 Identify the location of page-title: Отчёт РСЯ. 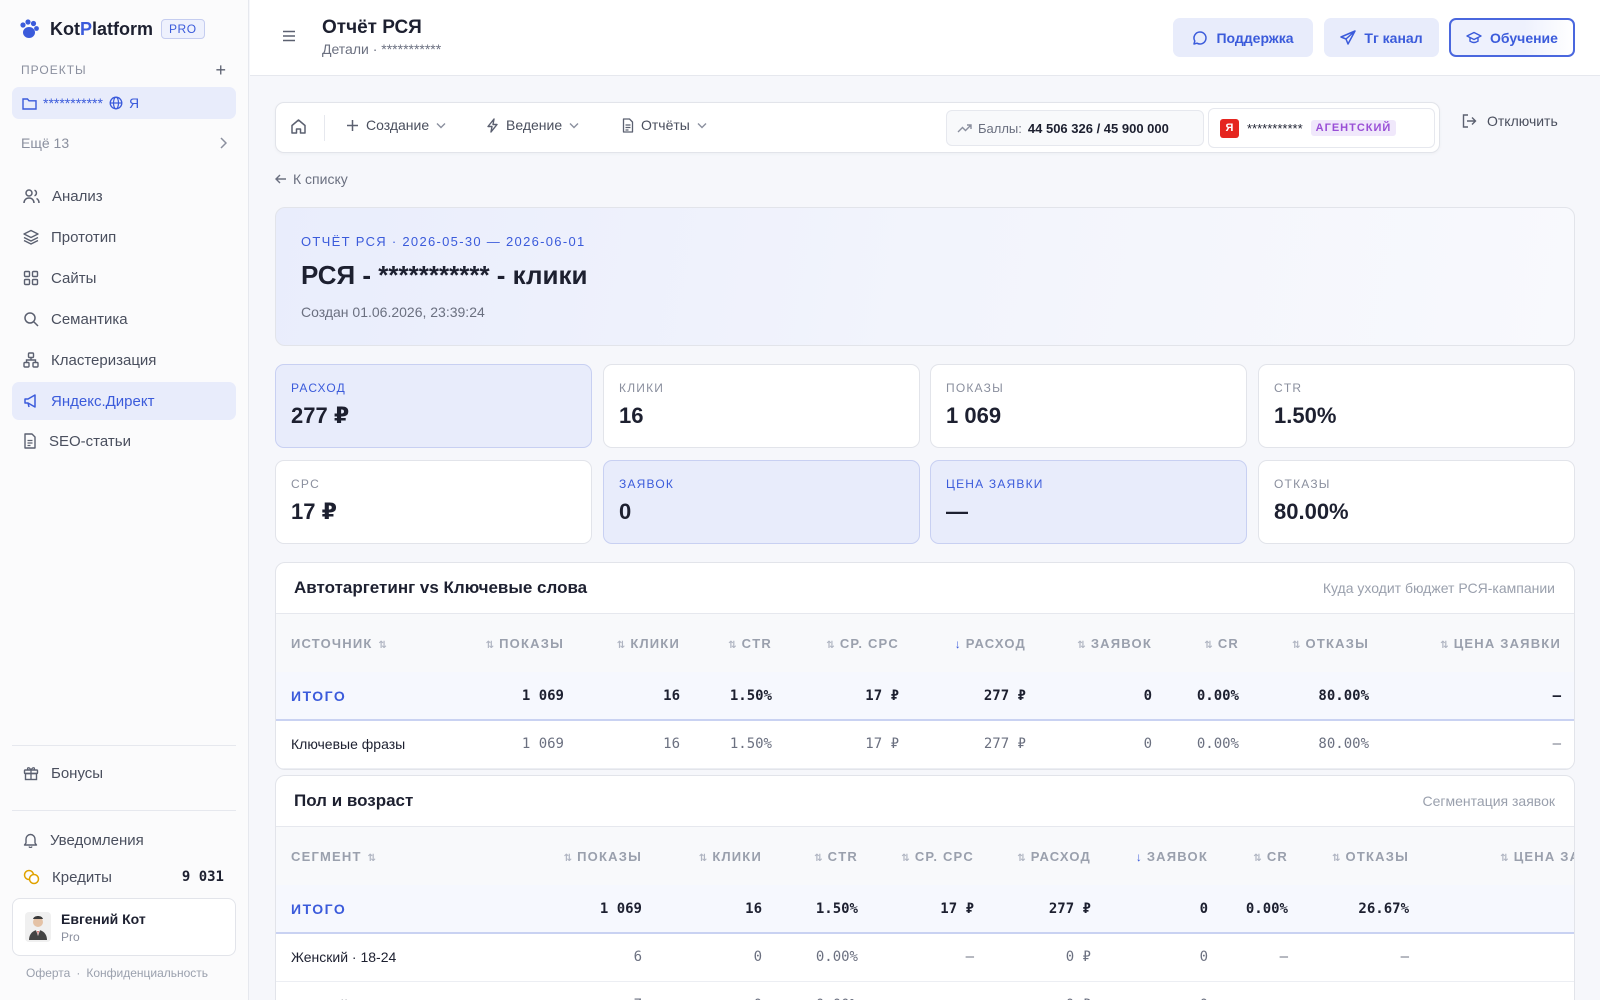
(372, 27).